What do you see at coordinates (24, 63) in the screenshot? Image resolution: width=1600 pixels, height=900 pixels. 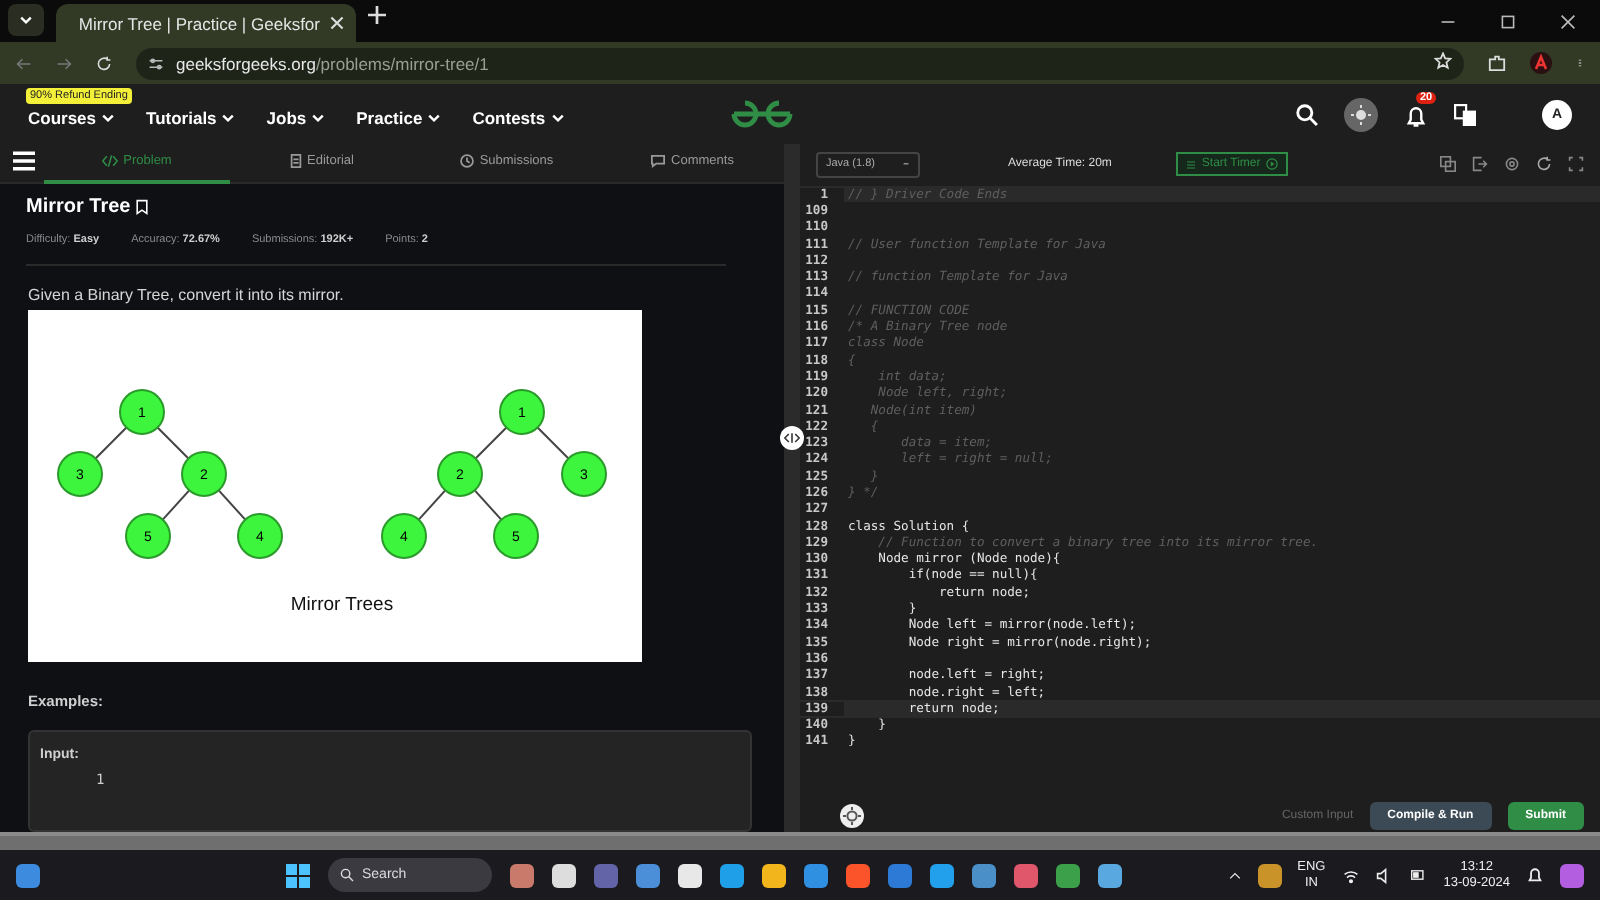 I see `back-arrow-icon` at bounding box center [24, 63].